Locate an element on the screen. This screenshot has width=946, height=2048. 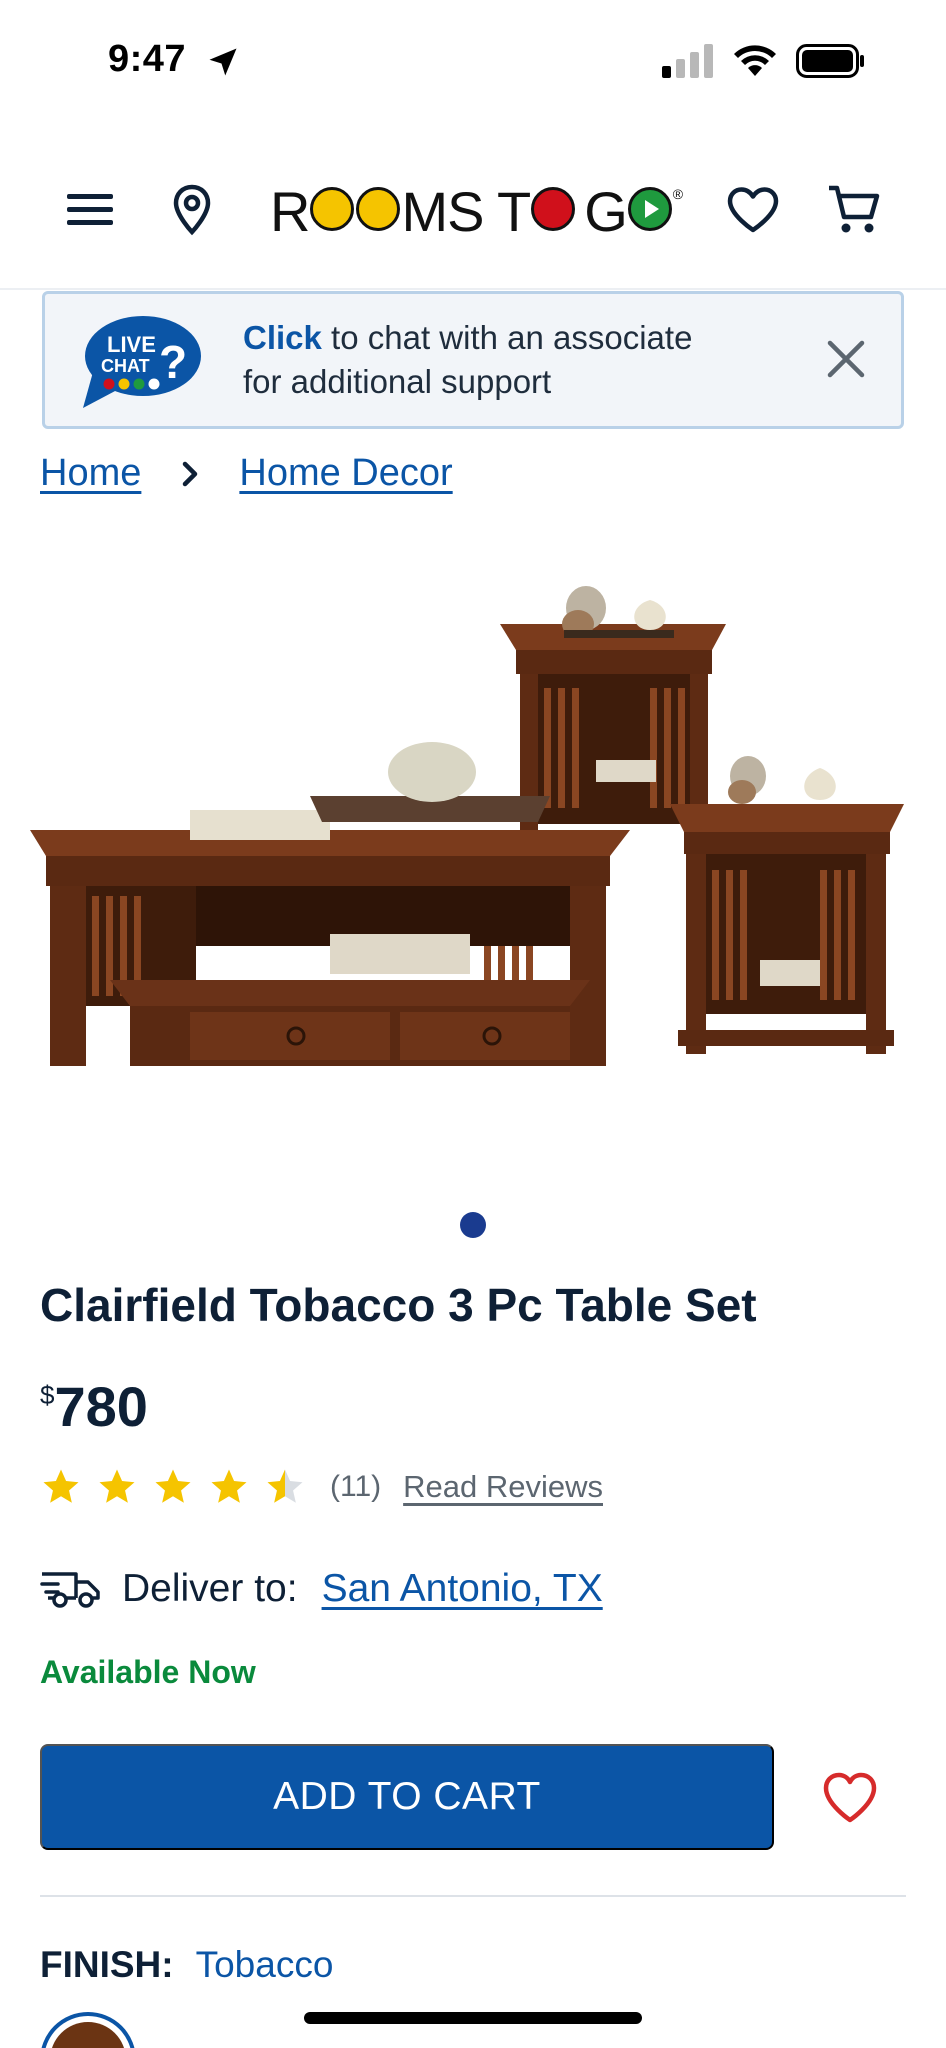
store-locator-button is located at coordinates (192, 210).